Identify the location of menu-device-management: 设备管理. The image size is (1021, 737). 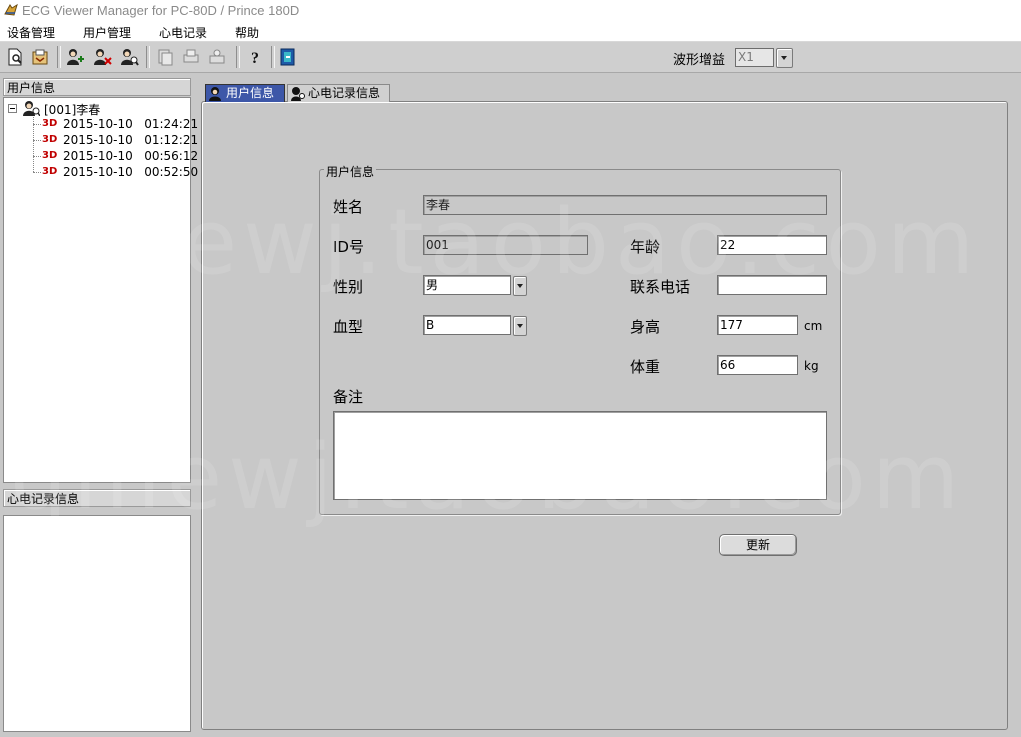
(31, 32).